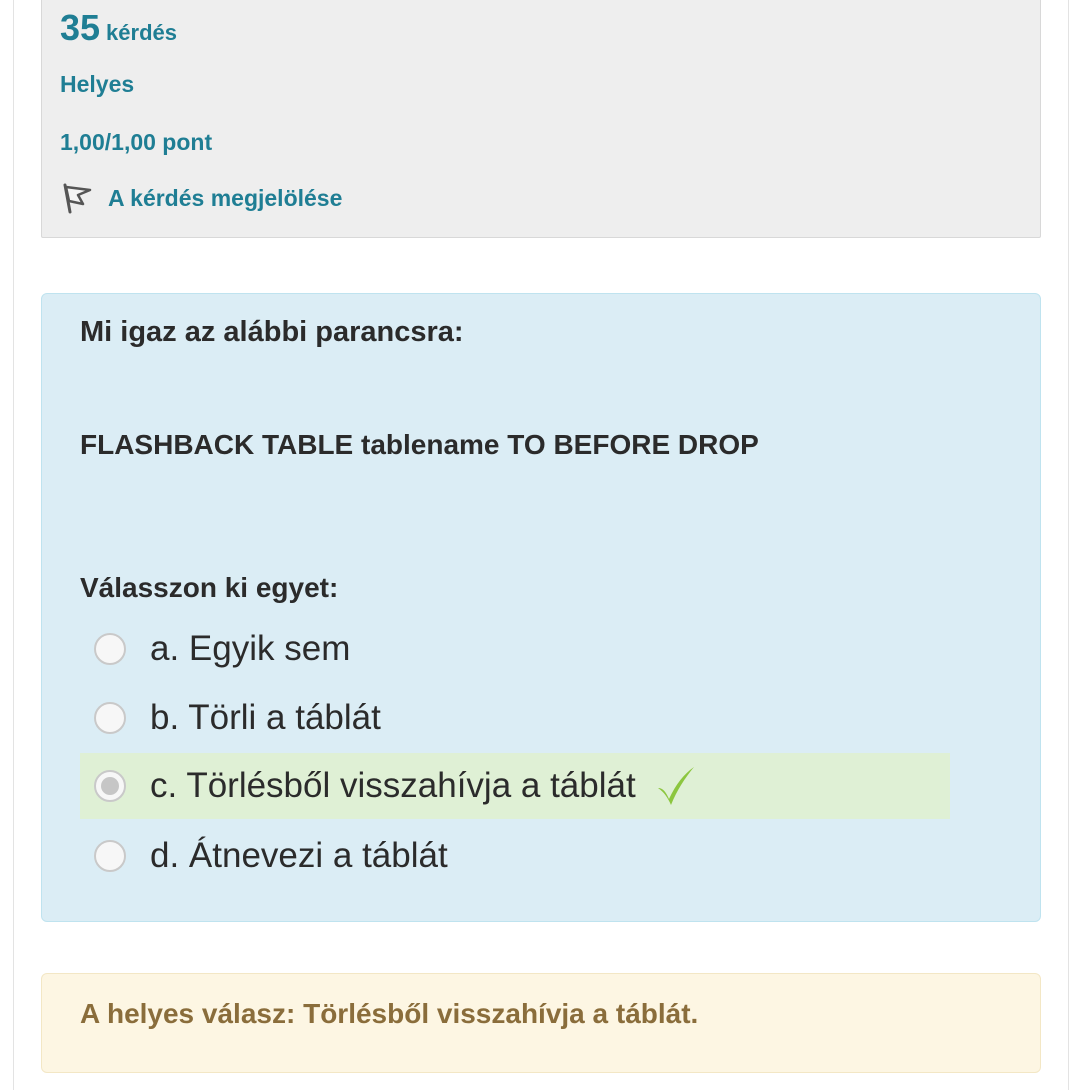 Image resolution: width=1080 pixels, height=1090 pixels. What do you see at coordinates (110, 856) in the screenshot?
I see `radio-d` at bounding box center [110, 856].